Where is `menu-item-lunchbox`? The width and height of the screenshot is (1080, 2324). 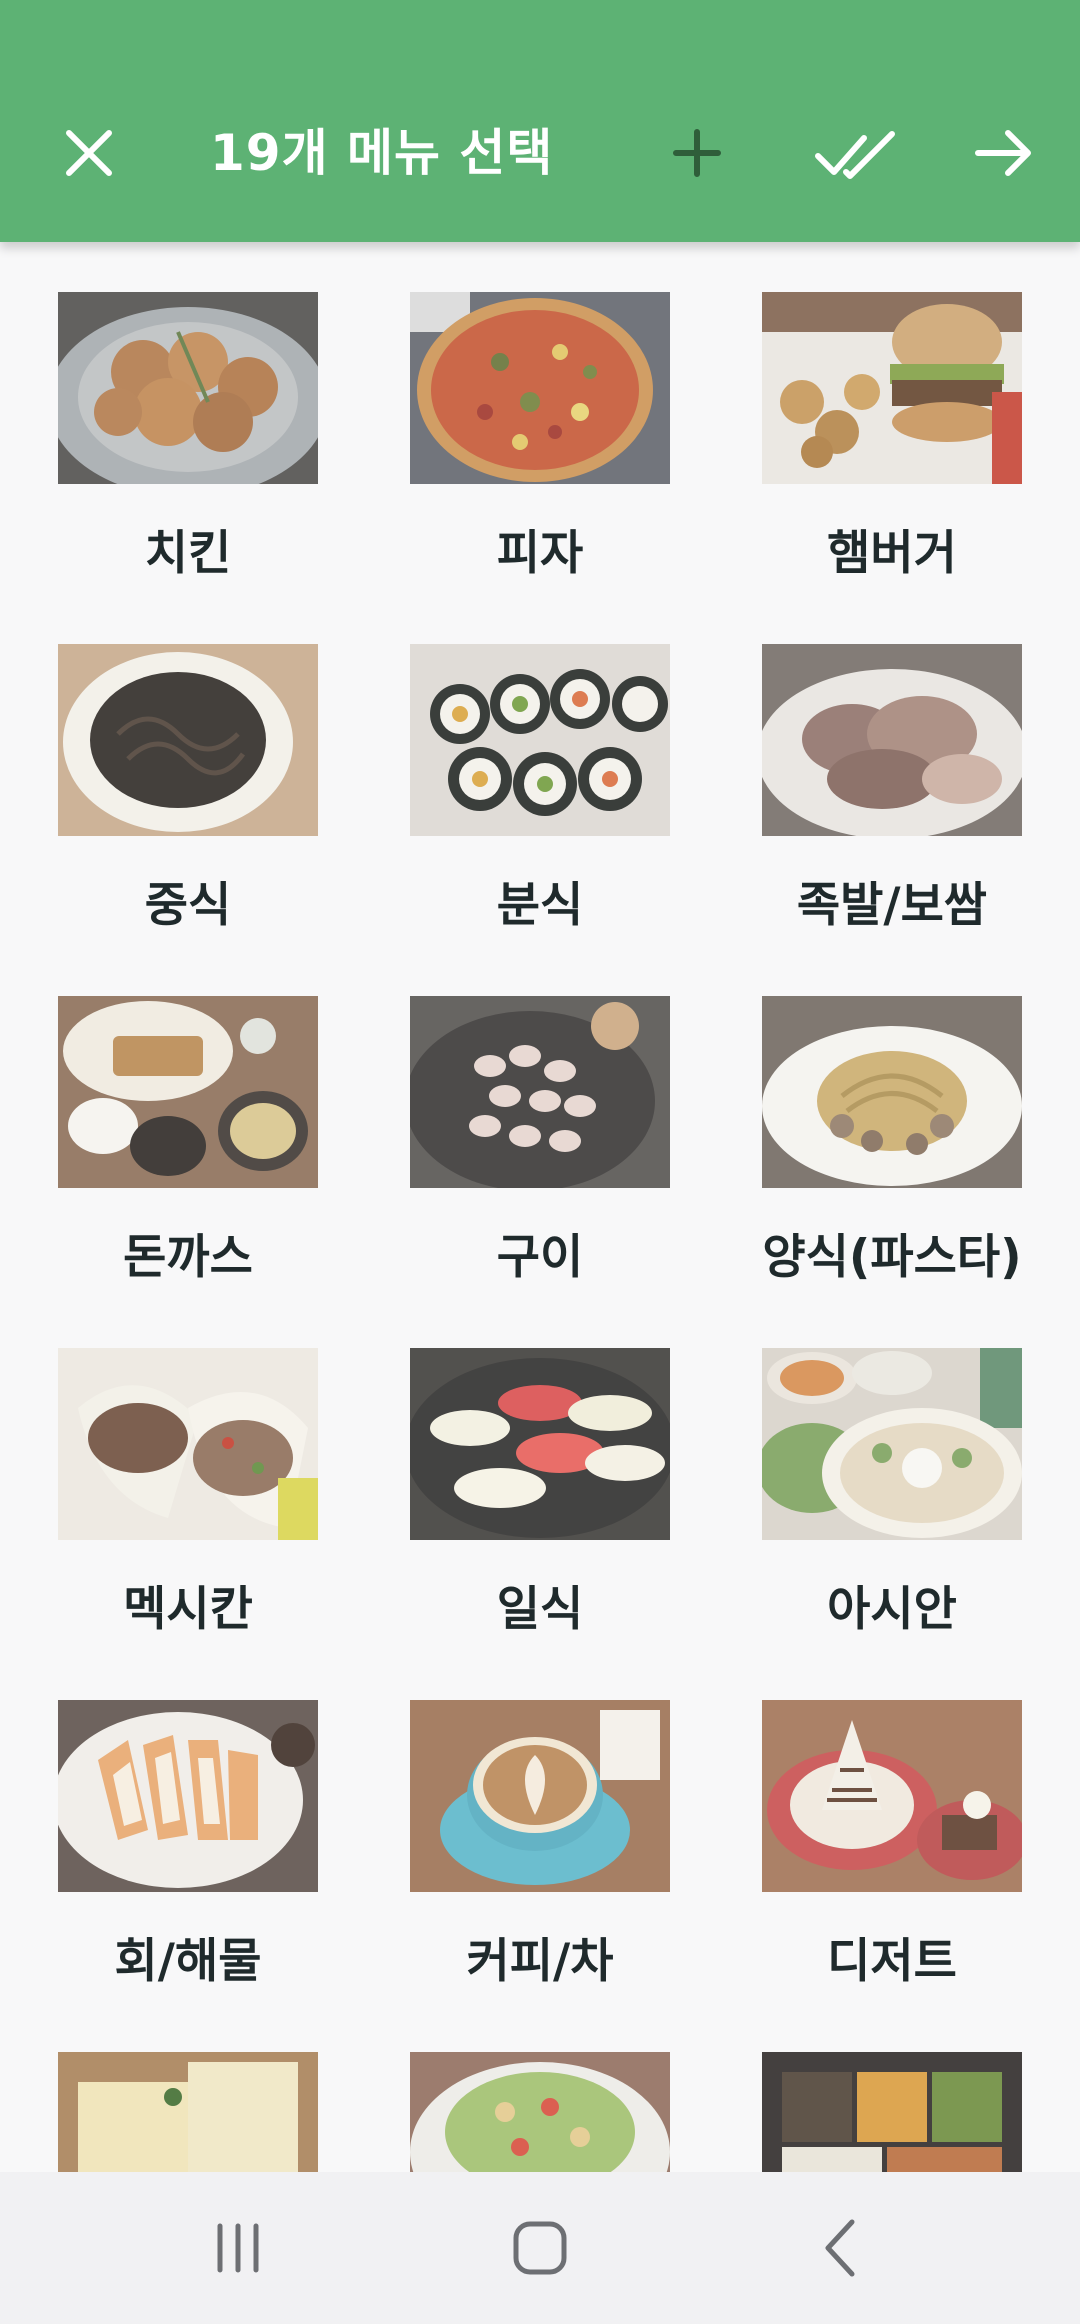 menu-item-lunchbox is located at coordinates (892, 2087).